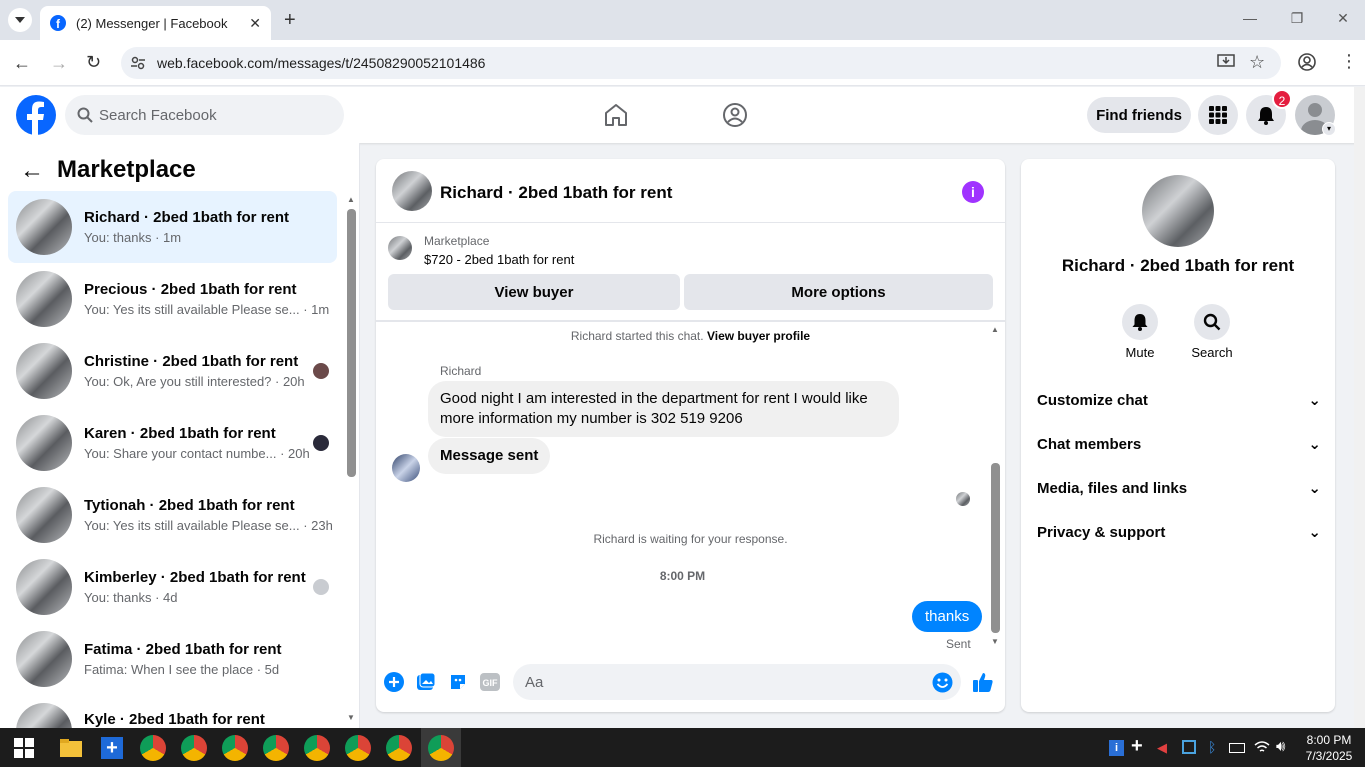 This screenshot has width=1365, height=767. I want to click on conversation-item: Kyle · 2bed 1bath for rent, so click(172, 711).